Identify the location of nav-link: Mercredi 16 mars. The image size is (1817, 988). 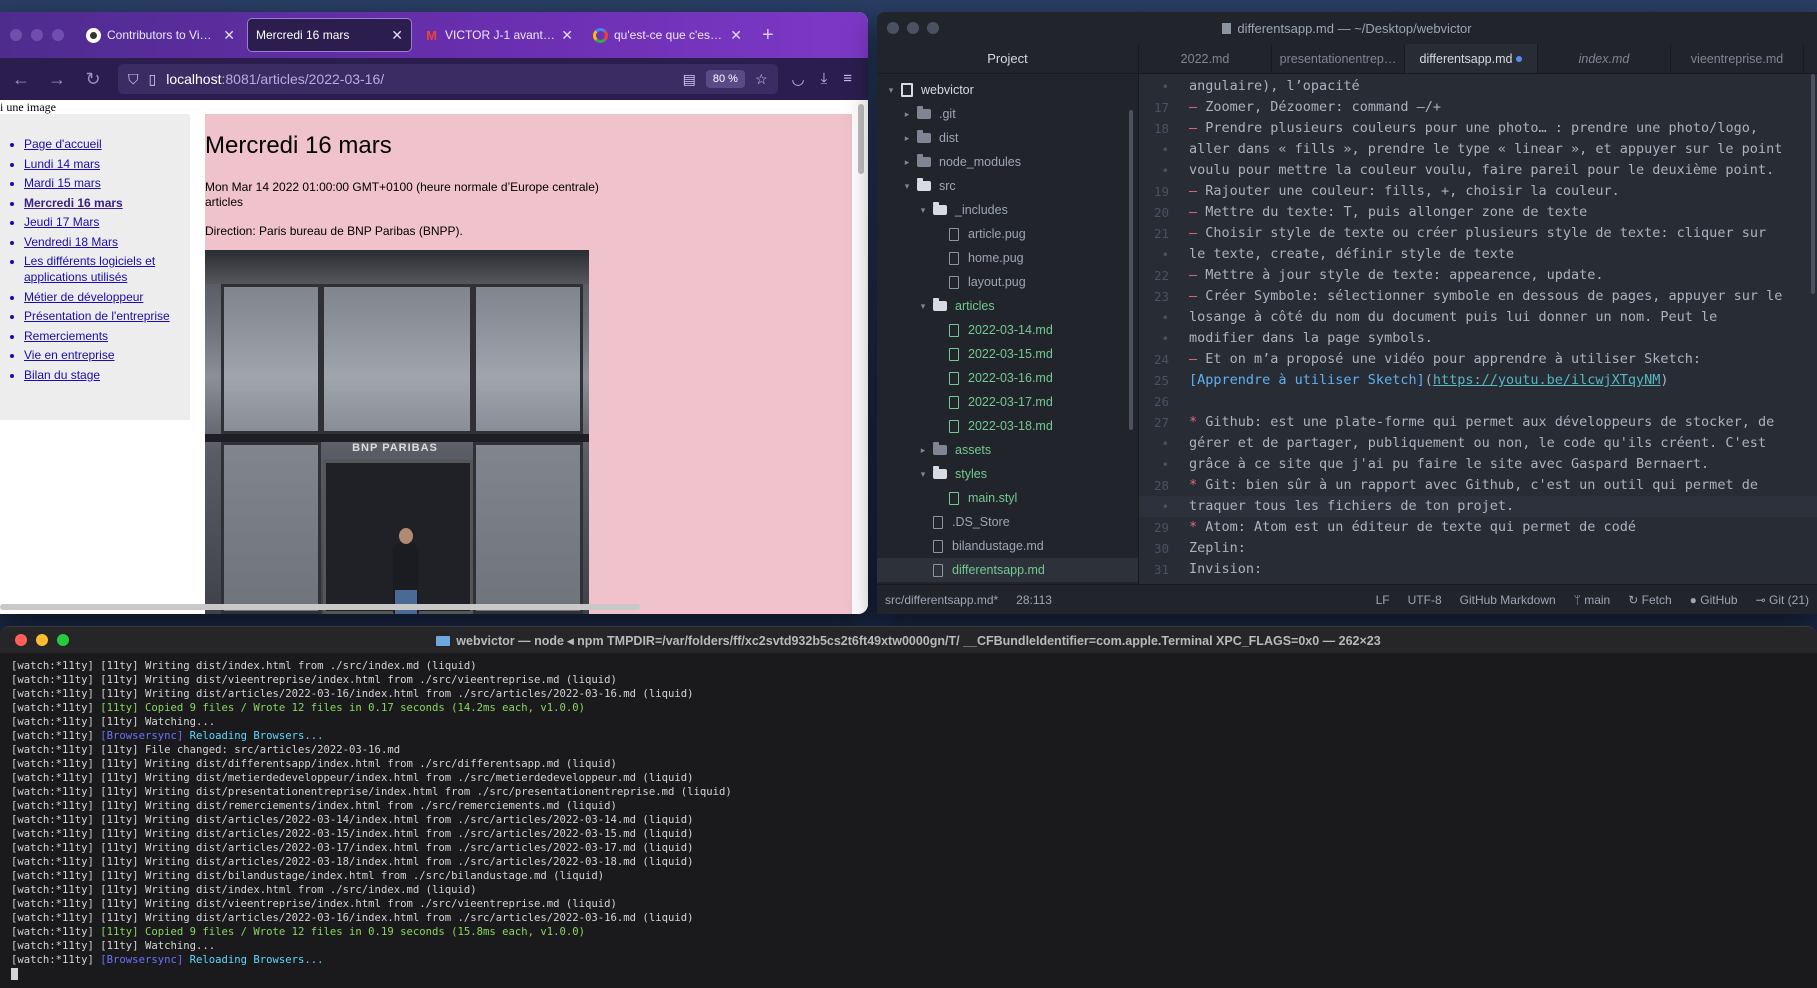
(73, 203).